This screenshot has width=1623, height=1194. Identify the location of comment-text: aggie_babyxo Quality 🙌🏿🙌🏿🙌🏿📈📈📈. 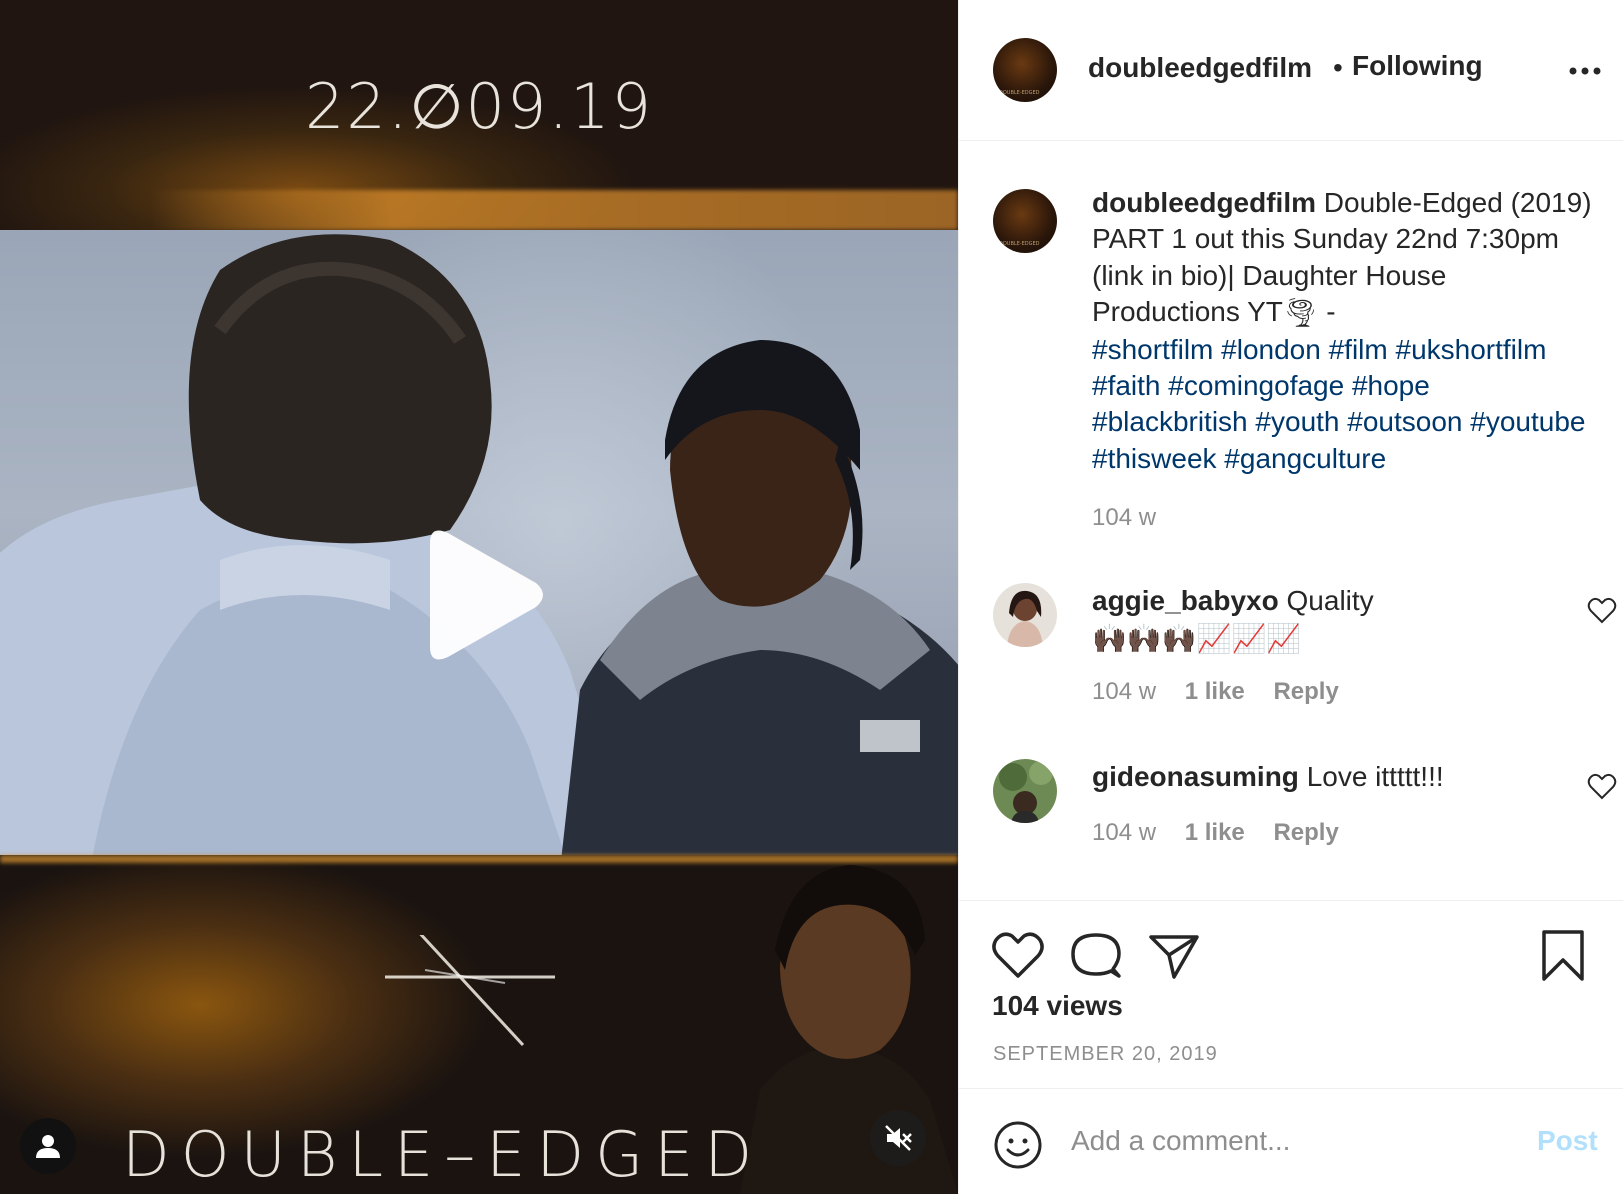
(1319, 620).